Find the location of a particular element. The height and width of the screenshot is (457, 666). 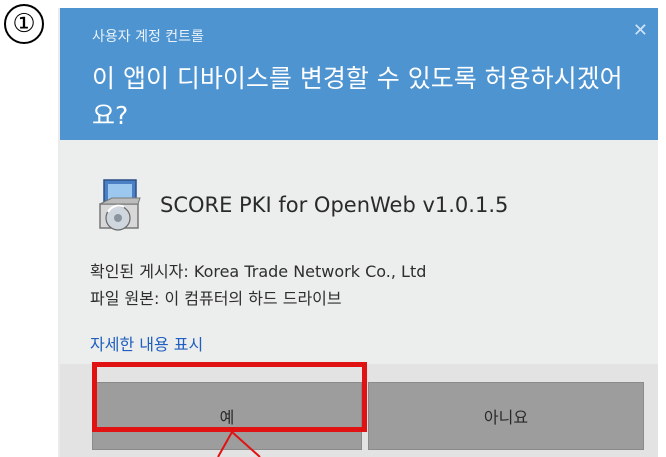

annotation-arrow is located at coordinates (239, 444).